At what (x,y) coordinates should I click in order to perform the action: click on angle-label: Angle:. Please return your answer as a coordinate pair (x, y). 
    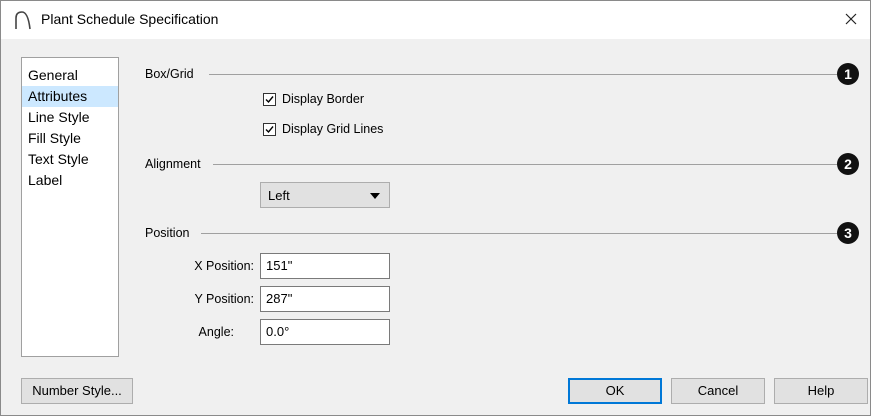
    Looking at the image, I should click on (216, 332).